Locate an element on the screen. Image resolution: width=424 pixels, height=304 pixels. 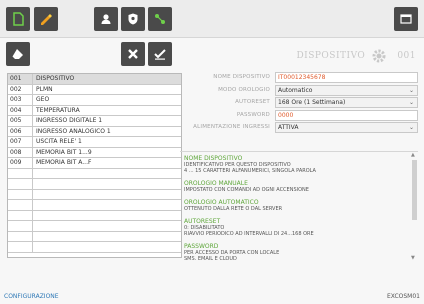
list-item: 003 GEO is located at coordinates (94, 100).